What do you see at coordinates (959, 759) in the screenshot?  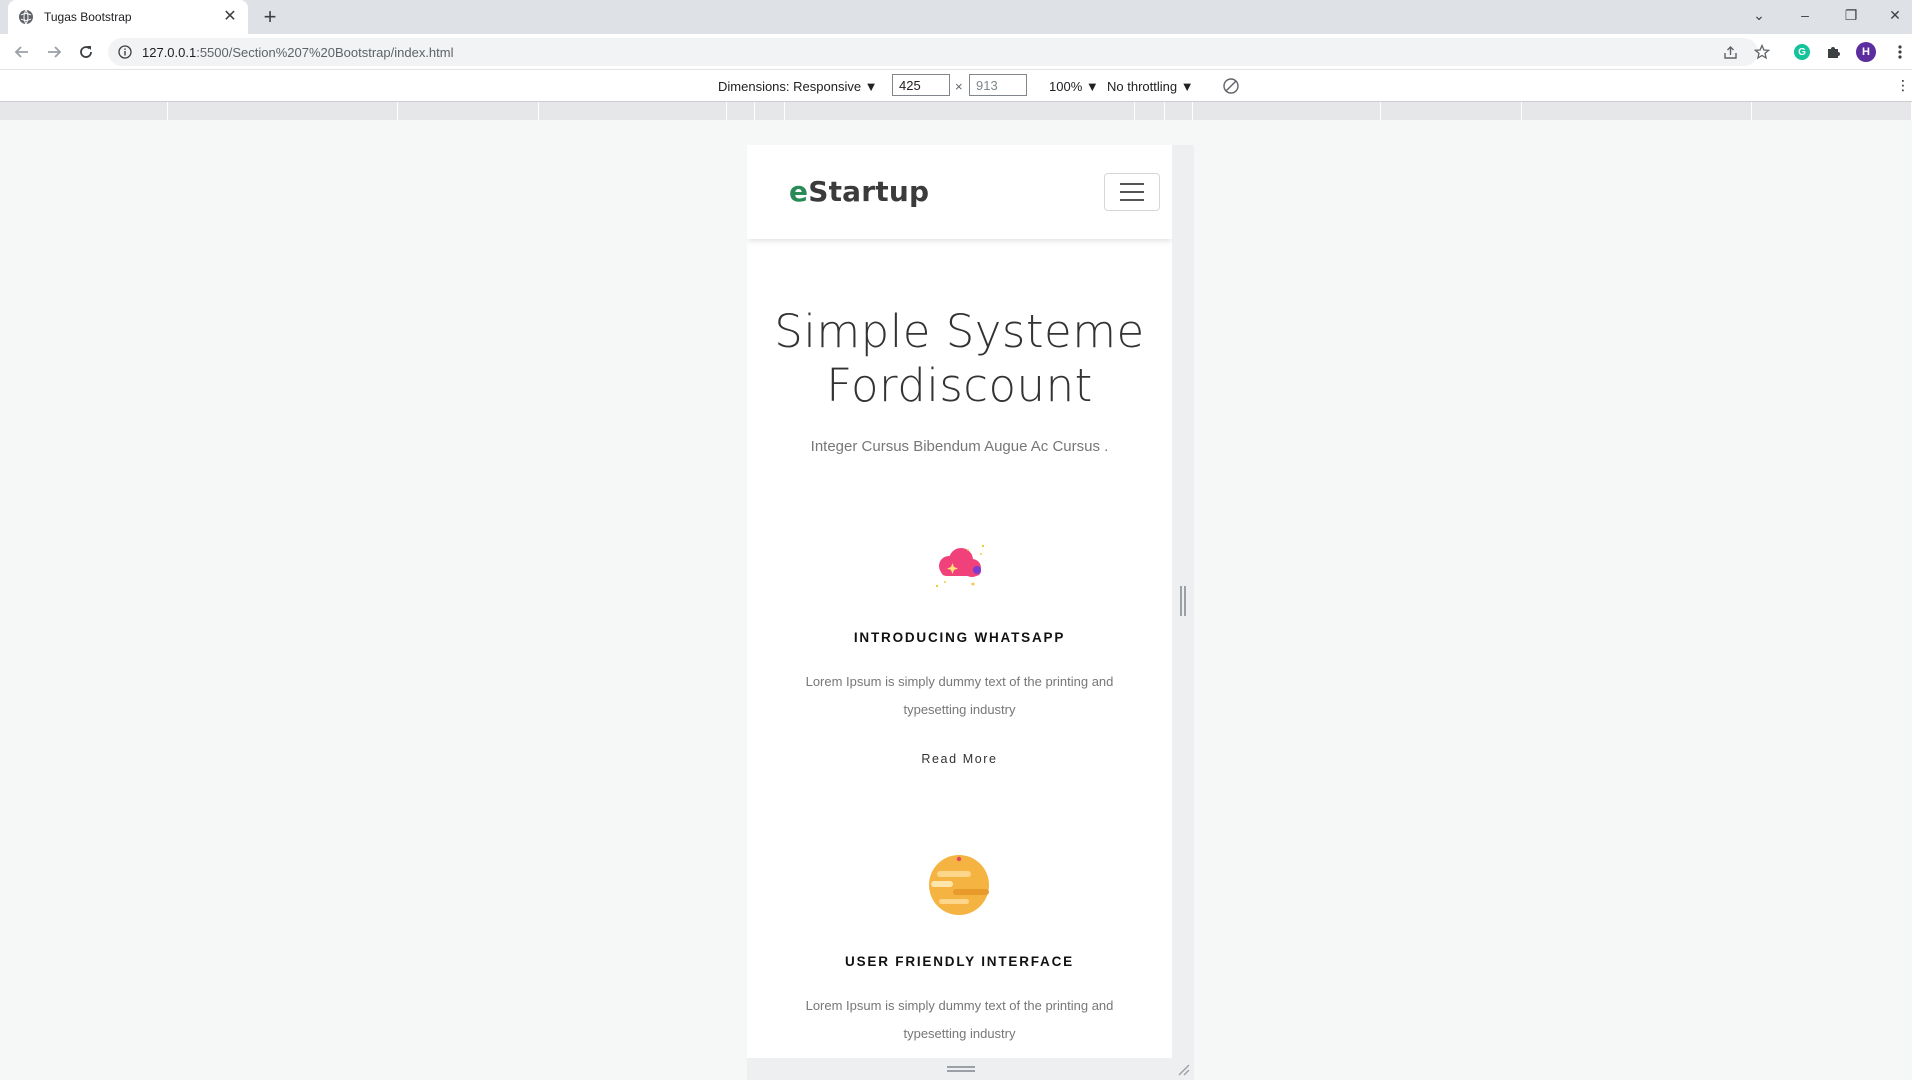 I see `read-more-link: Read More` at bounding box center [959, 759].